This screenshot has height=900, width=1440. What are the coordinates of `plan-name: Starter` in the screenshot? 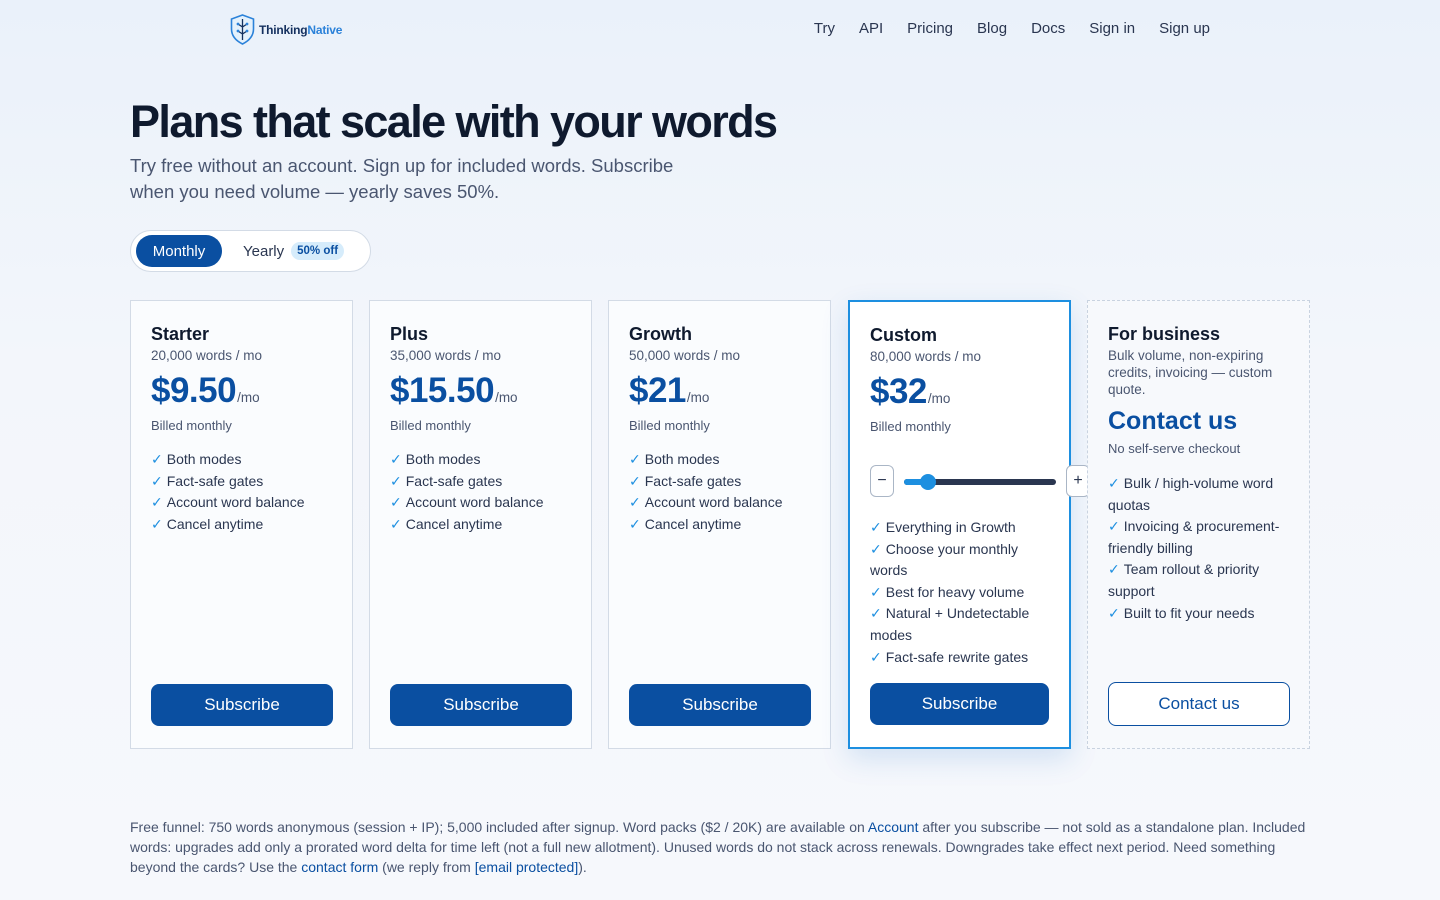 It's located at (180, 334).